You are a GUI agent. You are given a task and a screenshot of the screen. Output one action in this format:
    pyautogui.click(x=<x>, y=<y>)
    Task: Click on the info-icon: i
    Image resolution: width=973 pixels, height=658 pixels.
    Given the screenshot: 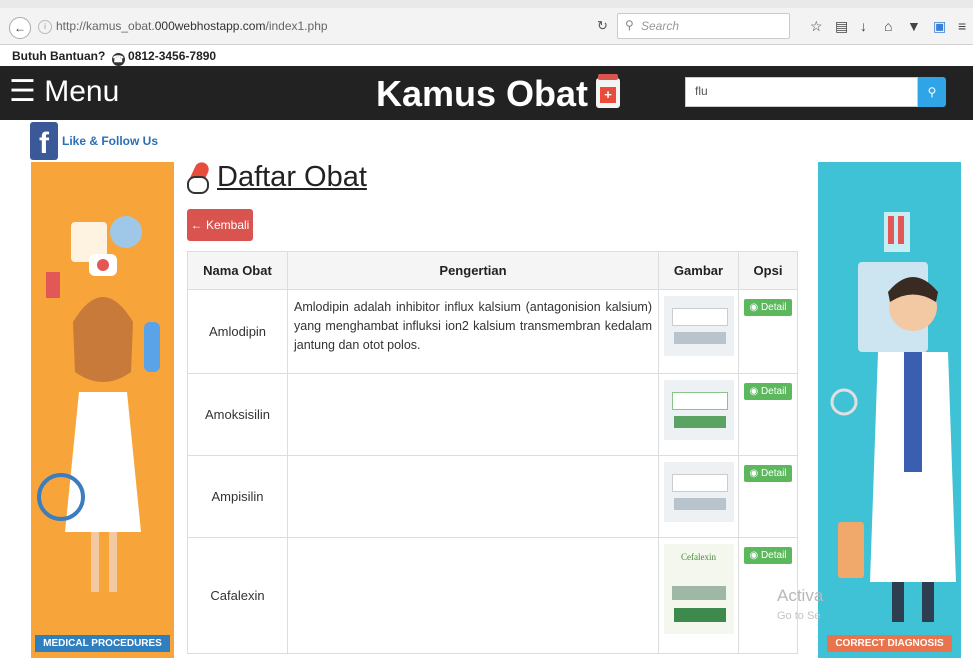 What is the action you would take?
    pyautogui.click(x=45, y=27)
    